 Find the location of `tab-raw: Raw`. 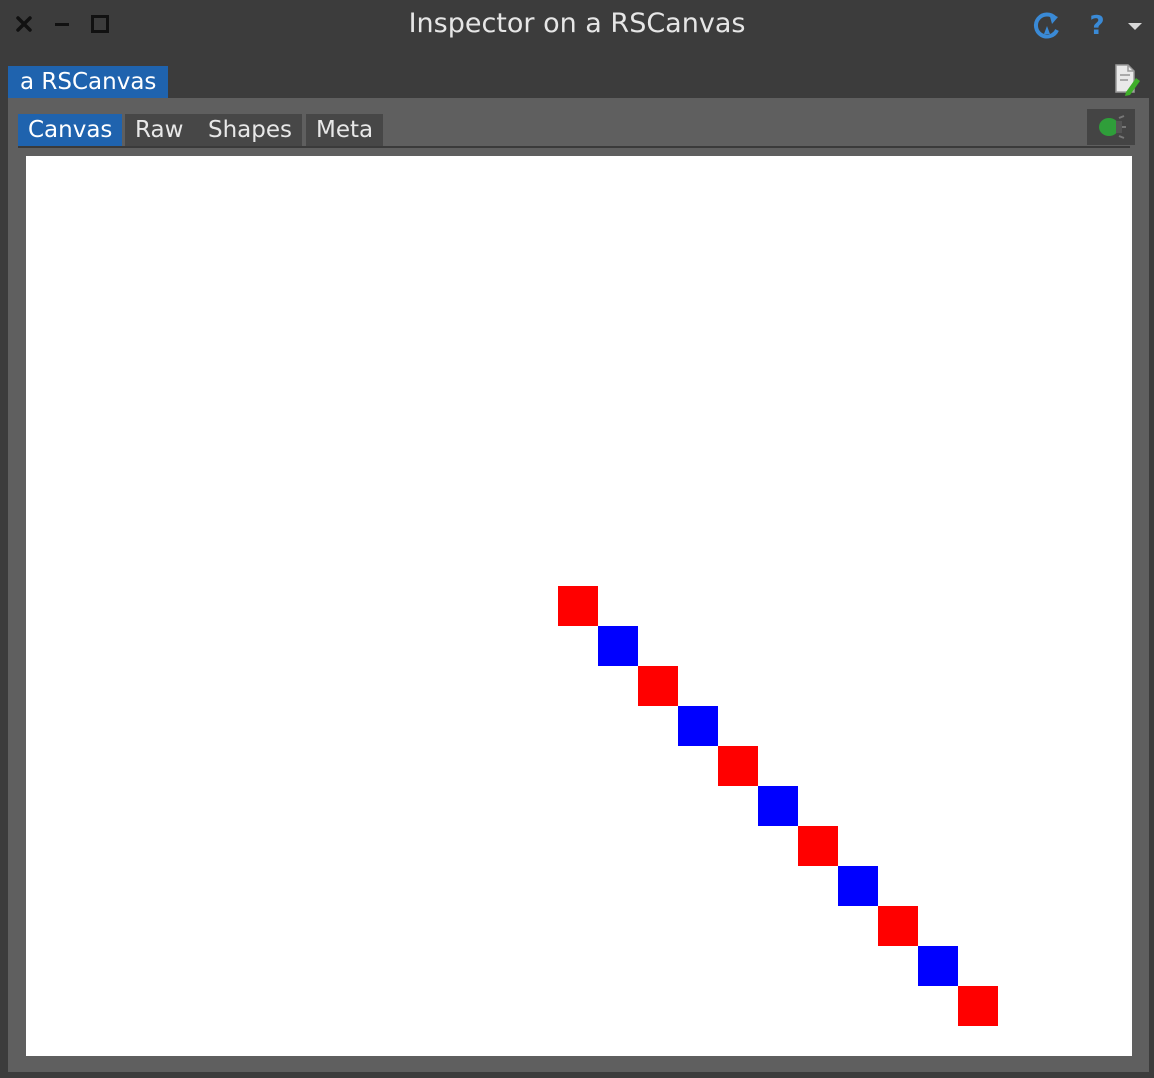

tab-raw: Raw is located at coordinates (162, 130).